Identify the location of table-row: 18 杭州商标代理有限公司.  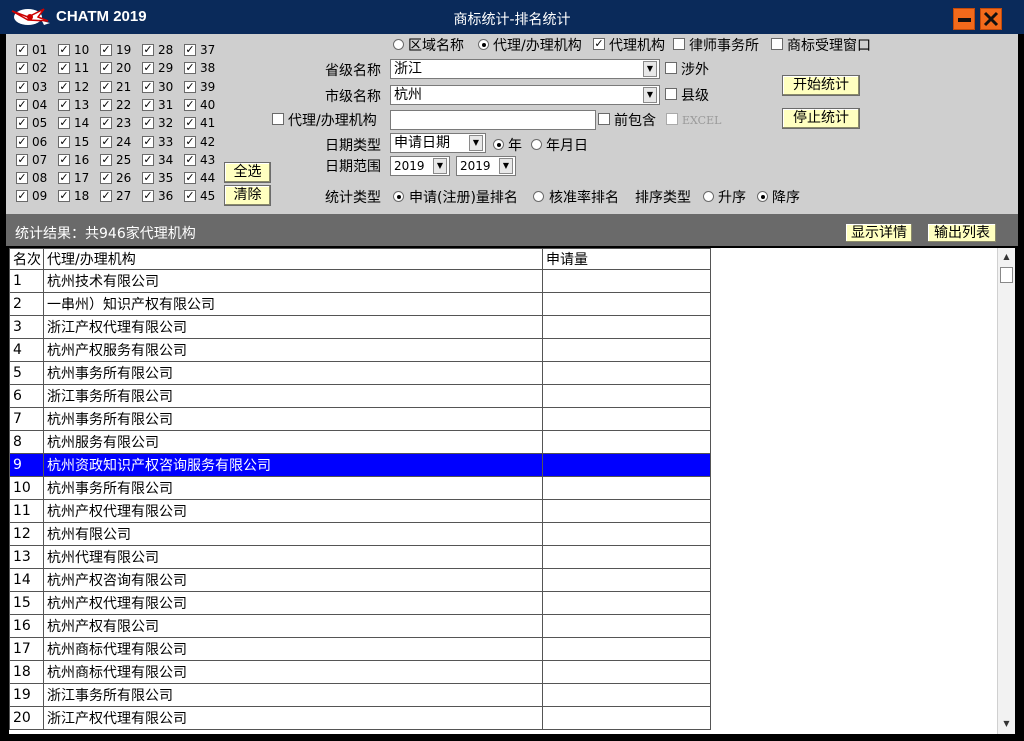
(360, 672).